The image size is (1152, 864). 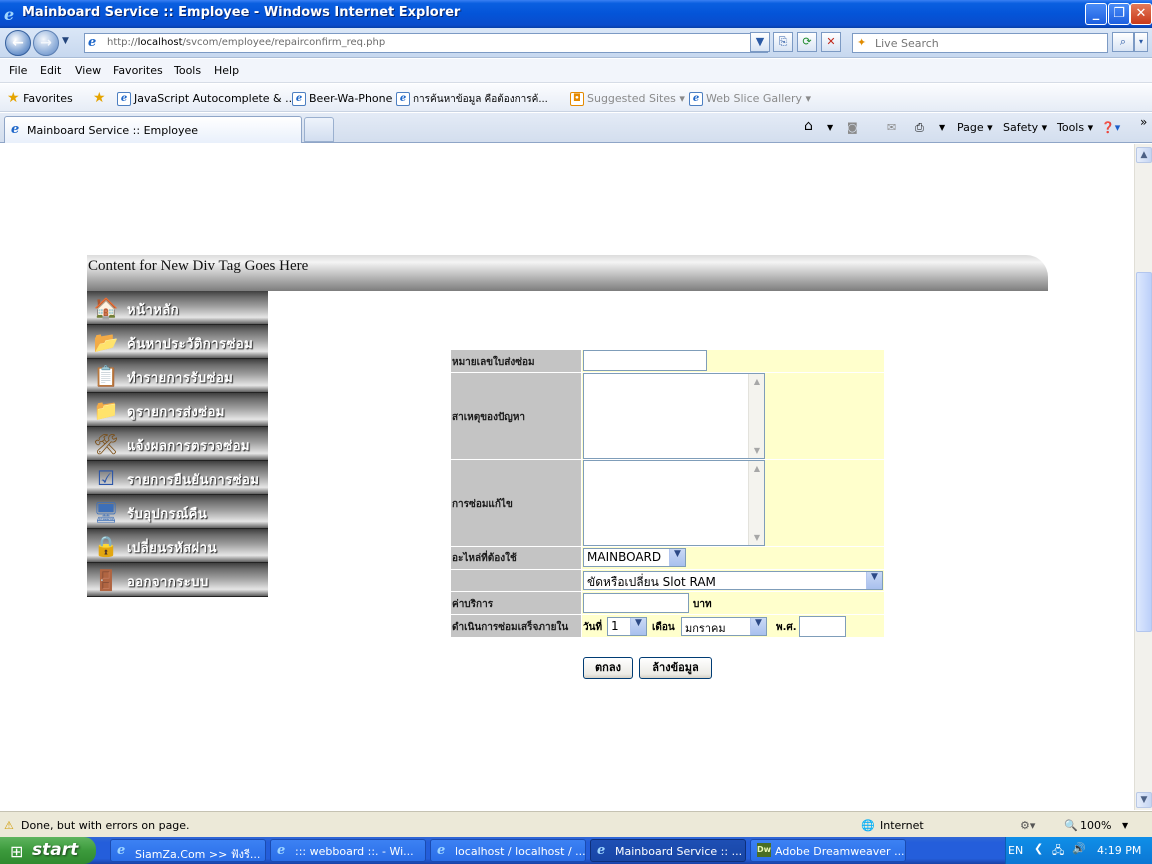 I want to click on label-fix: การซ่อมแก้ไข, so click(x=482, y=504).